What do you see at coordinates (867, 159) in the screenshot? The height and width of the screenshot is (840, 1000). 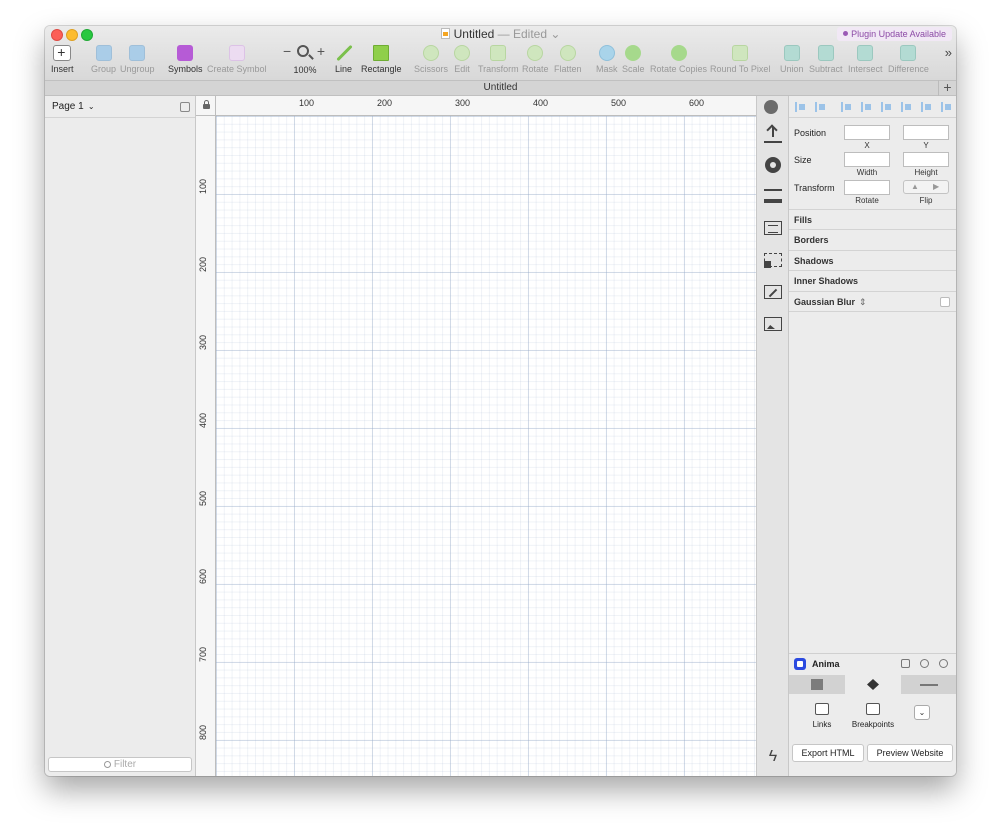 I see `width-input` at bounding box center [867, 159].